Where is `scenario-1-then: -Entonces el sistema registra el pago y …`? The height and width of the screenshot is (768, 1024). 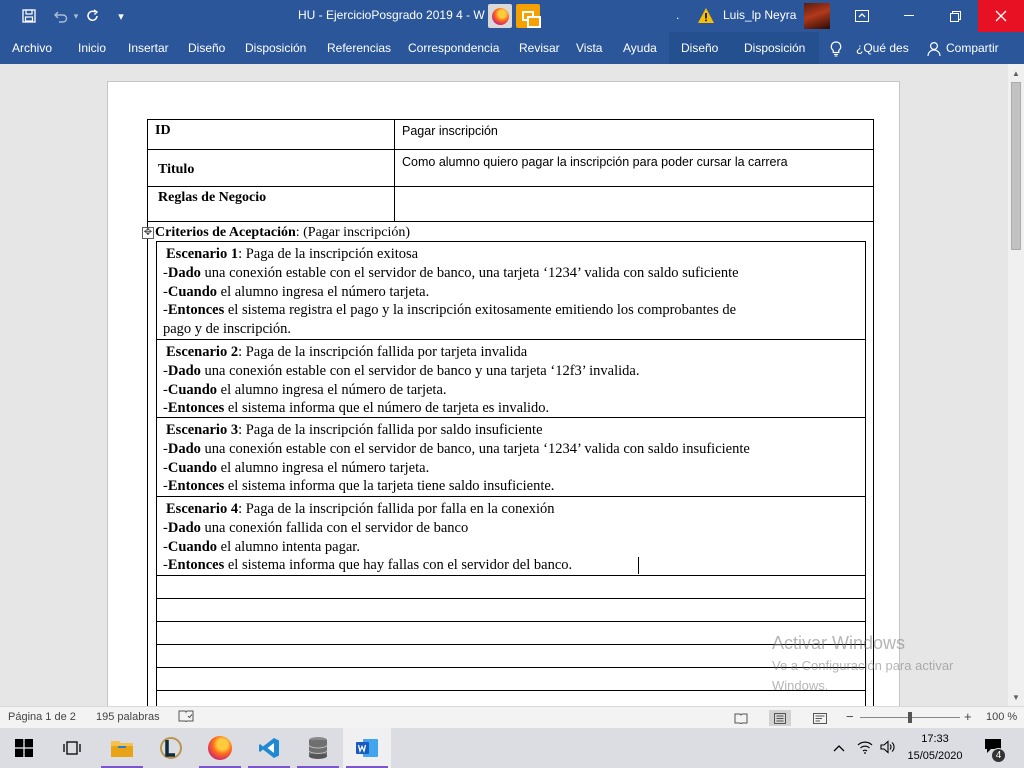 scenario-1-then: -Entonces el sistema registra el pago y … is located at coordinates (449, 310).